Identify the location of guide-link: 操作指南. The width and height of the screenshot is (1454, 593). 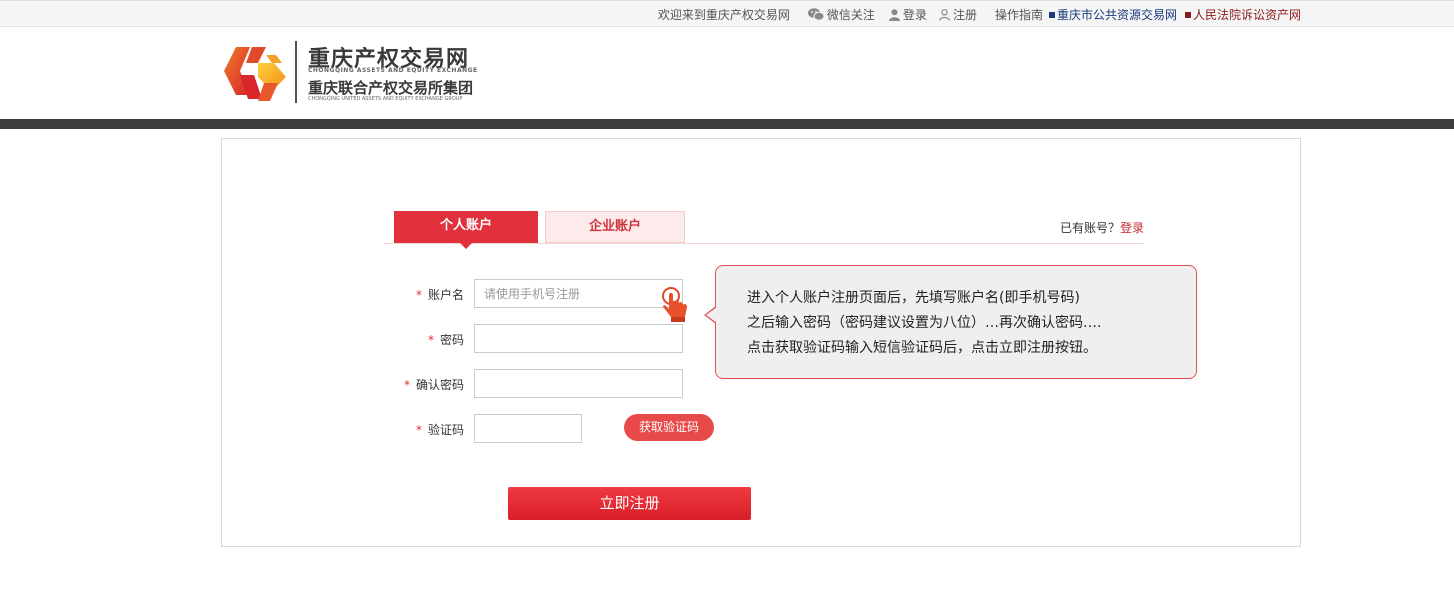
(1019, 14).